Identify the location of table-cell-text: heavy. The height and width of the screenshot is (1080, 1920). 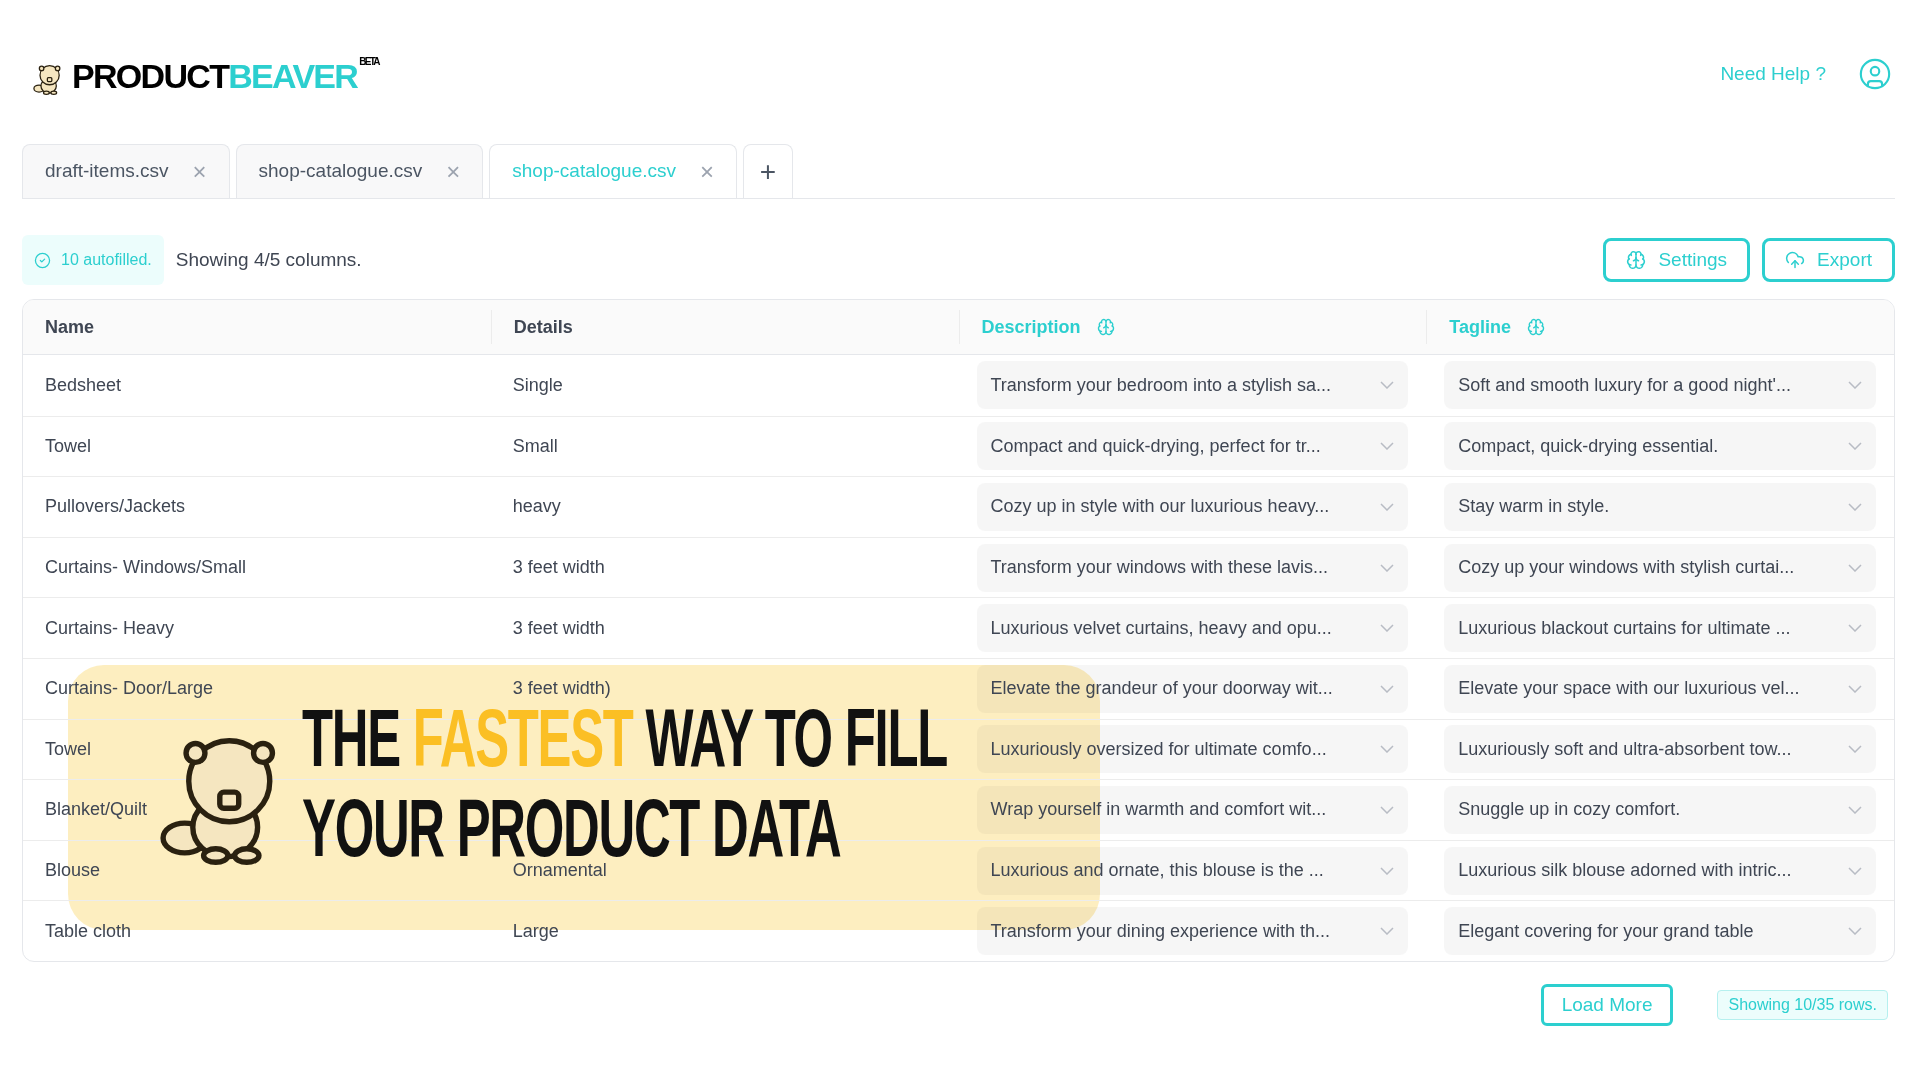
(536, 507).